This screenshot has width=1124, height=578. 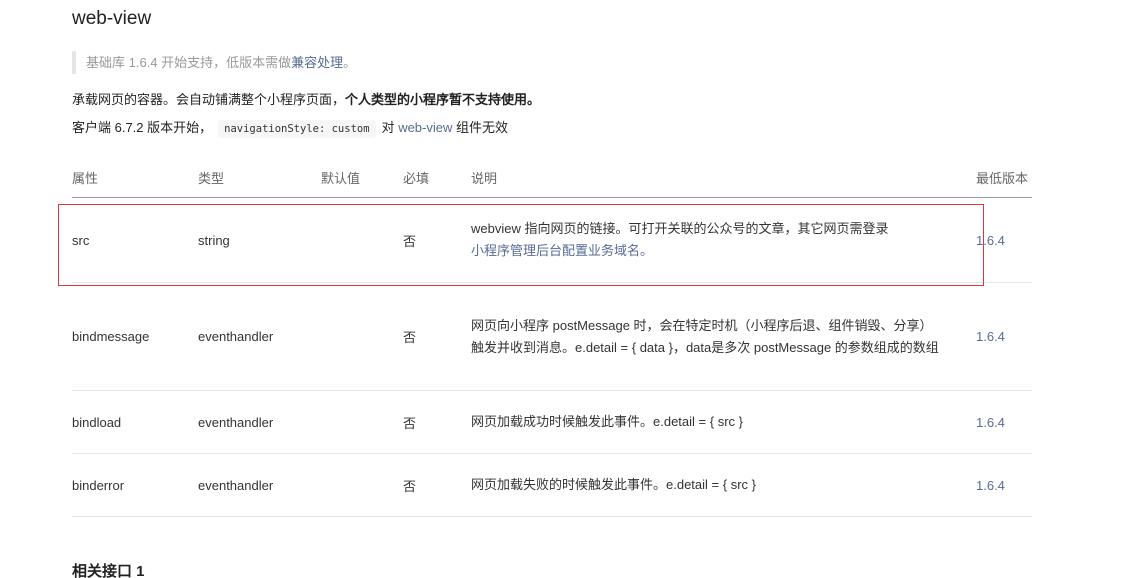 What do you see at coordinates (350, 62) in the screenshot?
I see `support-note-suffix: 。` at bounding box center [350, 62].